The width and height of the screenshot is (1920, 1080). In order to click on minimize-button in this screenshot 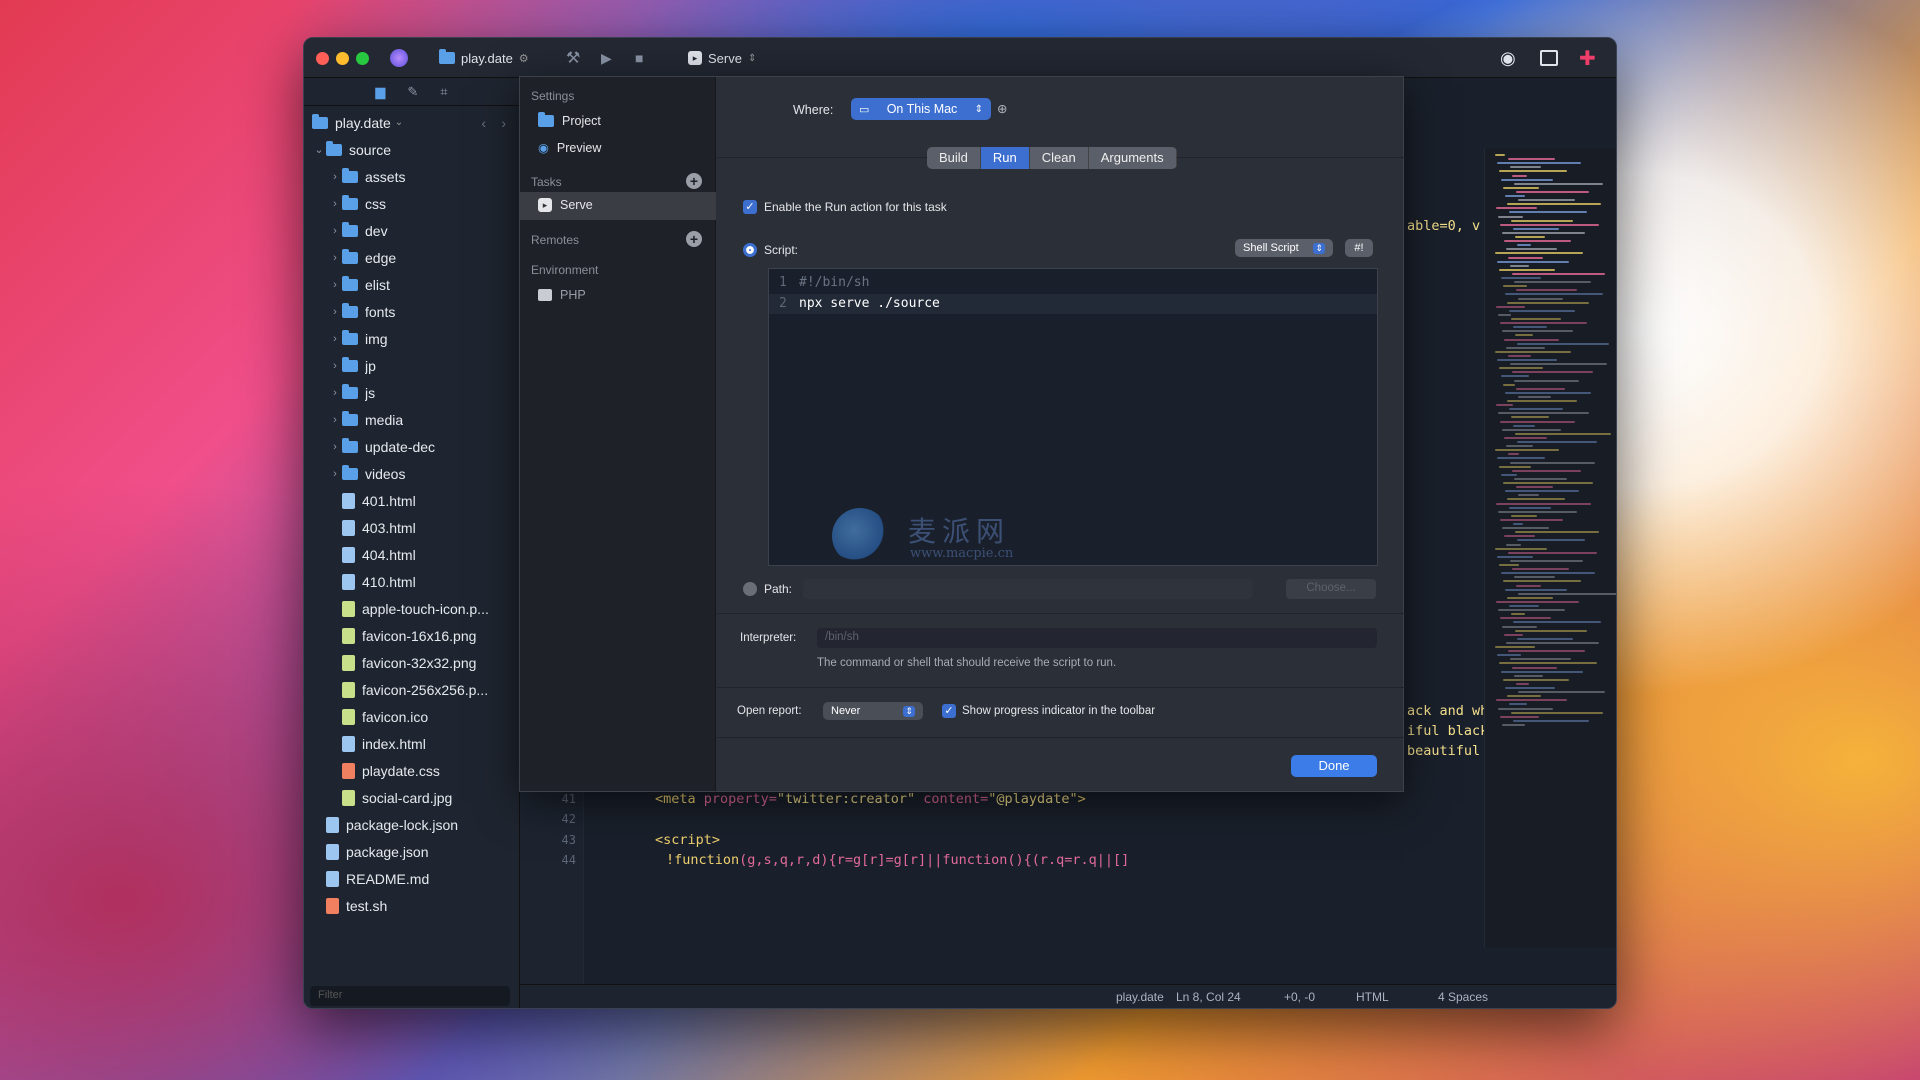, I will do `click(342, 58)`.